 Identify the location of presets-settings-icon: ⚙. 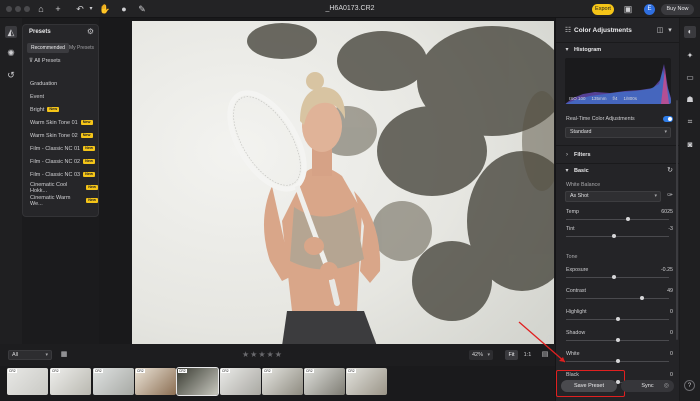
(90, 31).